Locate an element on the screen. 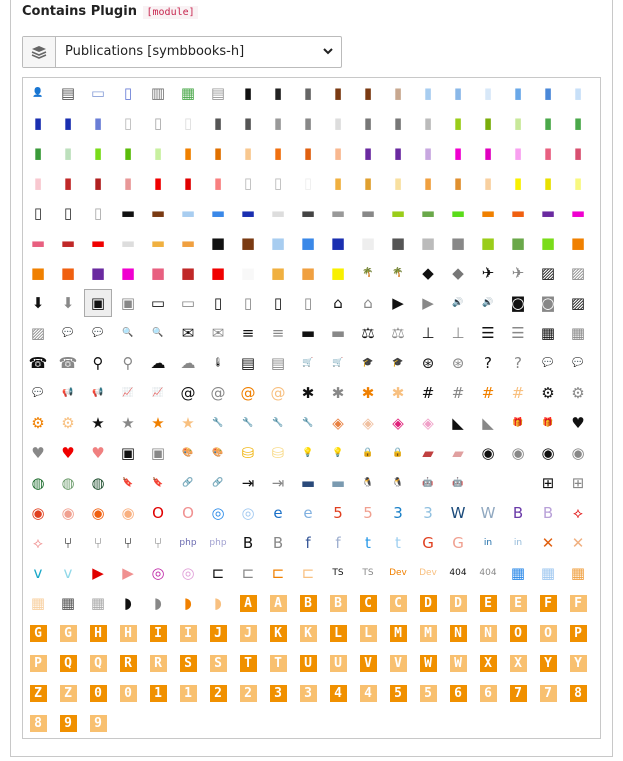  icon-option: ▦ is located at coordinates (38, 603).